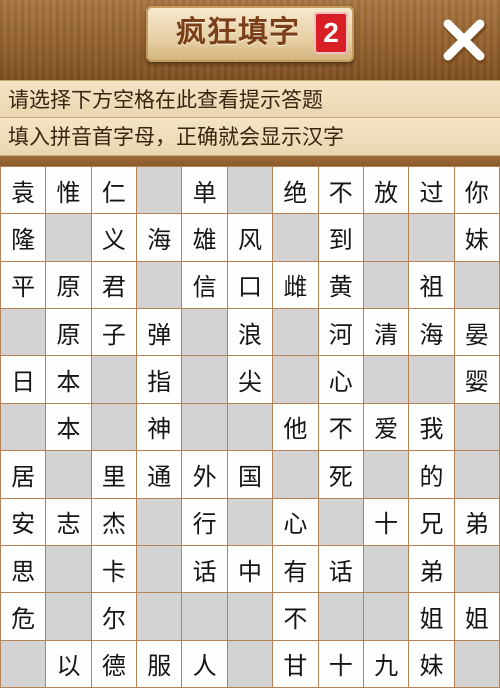  What do you see at coordinates (431, 474) in the screenshot?
I see `grid-cell: 的` at bounding box center [431, 474].